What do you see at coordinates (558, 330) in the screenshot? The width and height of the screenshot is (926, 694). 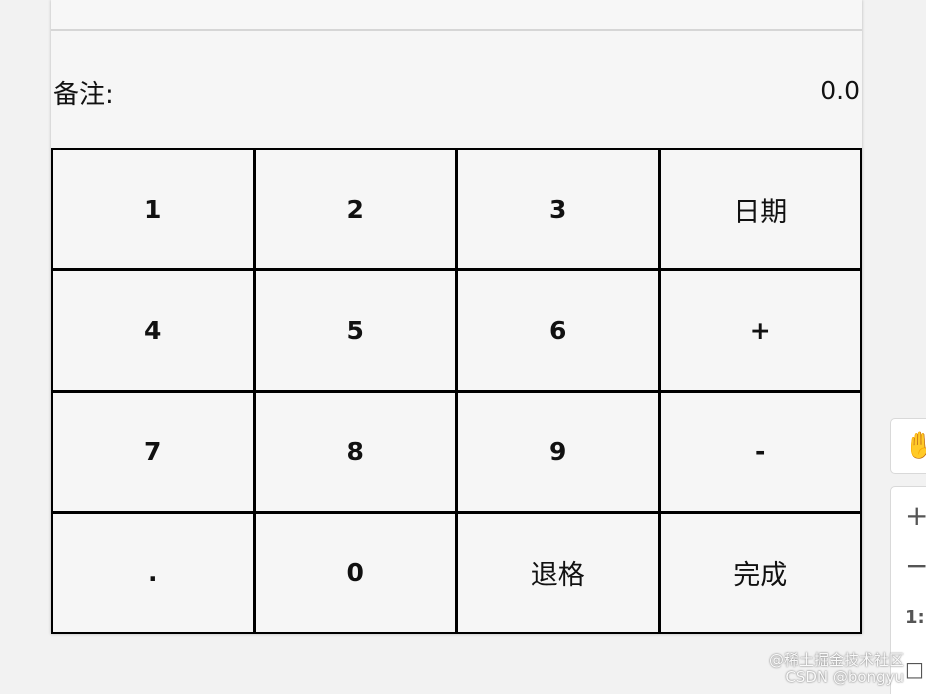 I see `key-6: 6` at bounding box center [558, 330].